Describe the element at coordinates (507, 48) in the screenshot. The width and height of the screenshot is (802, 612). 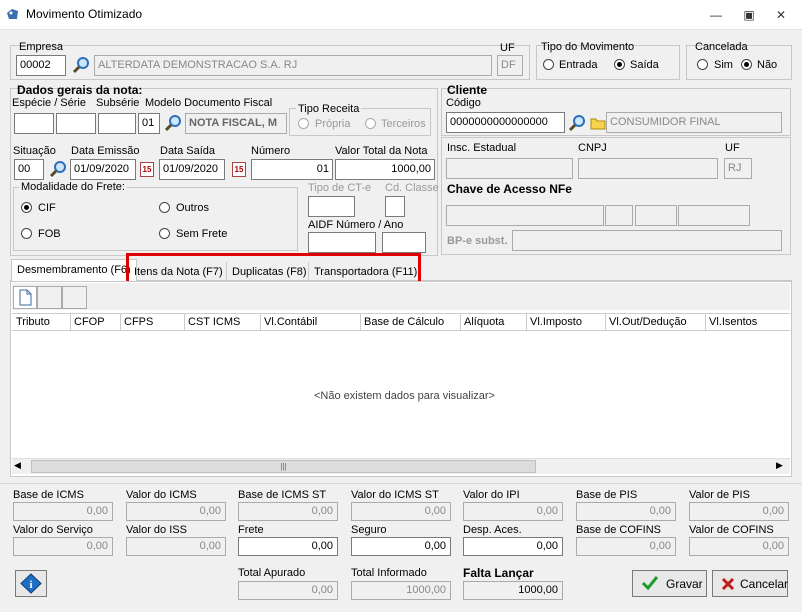
I see `empresa-uf-label: UF` at that location.